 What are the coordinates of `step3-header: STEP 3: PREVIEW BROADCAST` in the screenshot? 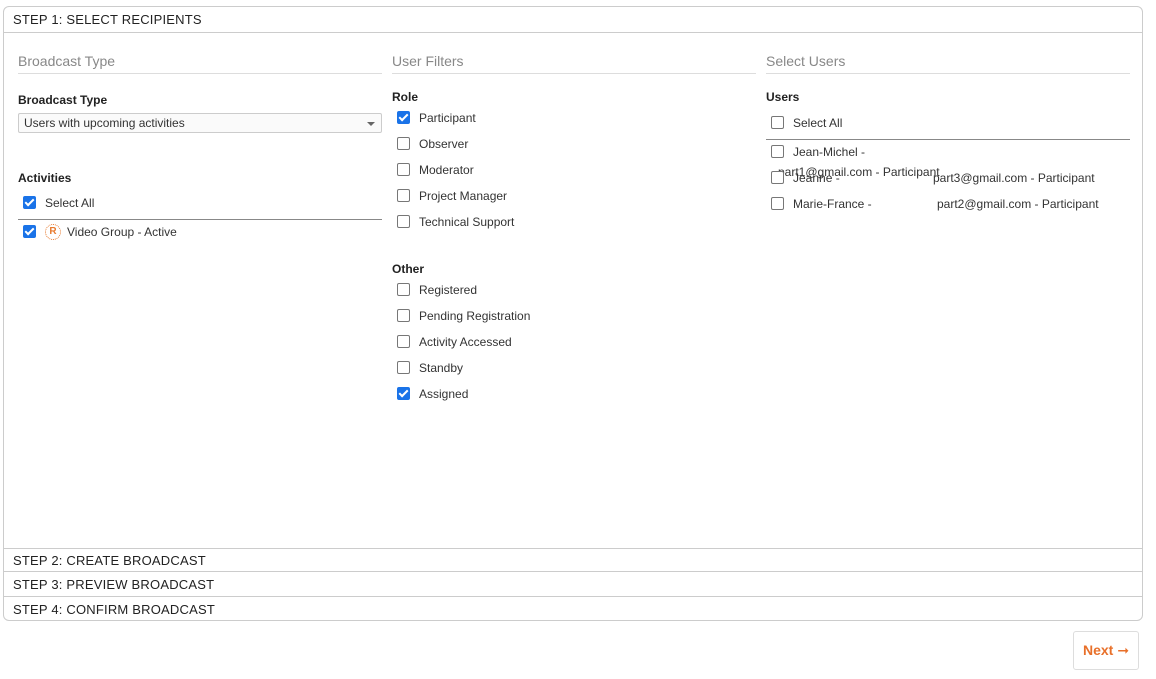 It's located at (573, 585).